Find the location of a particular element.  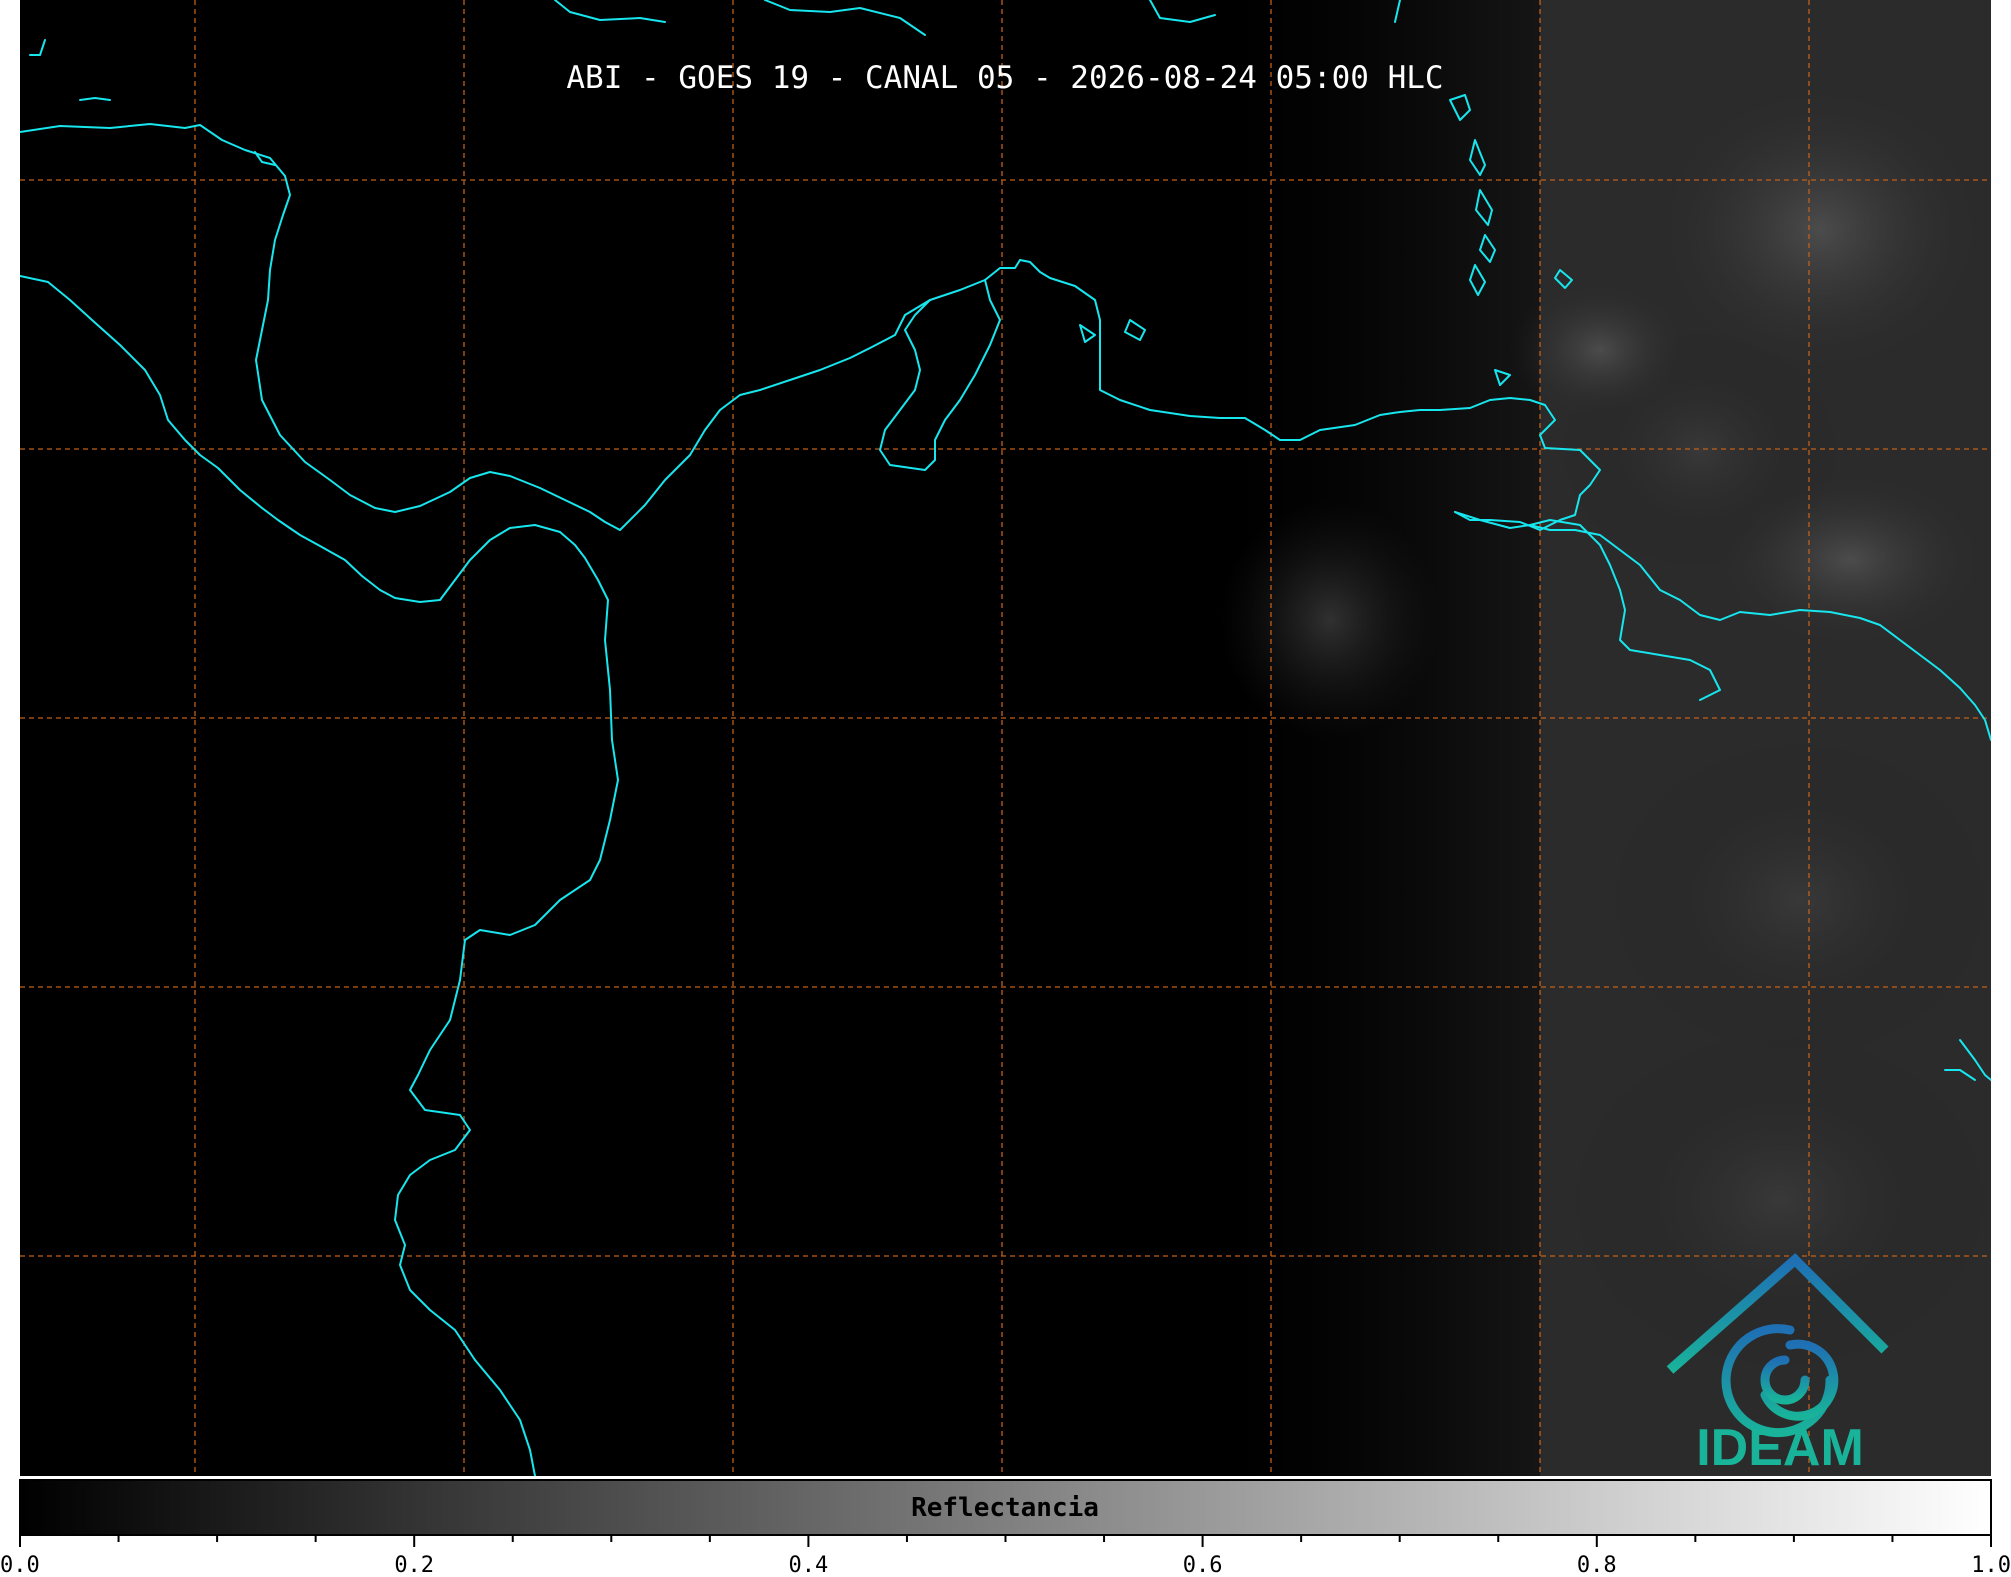

colorbar: Reflectancia 0.0 0.2 0.4 0.6 0.8 1.0 is located at coordinates (1005, 1528).